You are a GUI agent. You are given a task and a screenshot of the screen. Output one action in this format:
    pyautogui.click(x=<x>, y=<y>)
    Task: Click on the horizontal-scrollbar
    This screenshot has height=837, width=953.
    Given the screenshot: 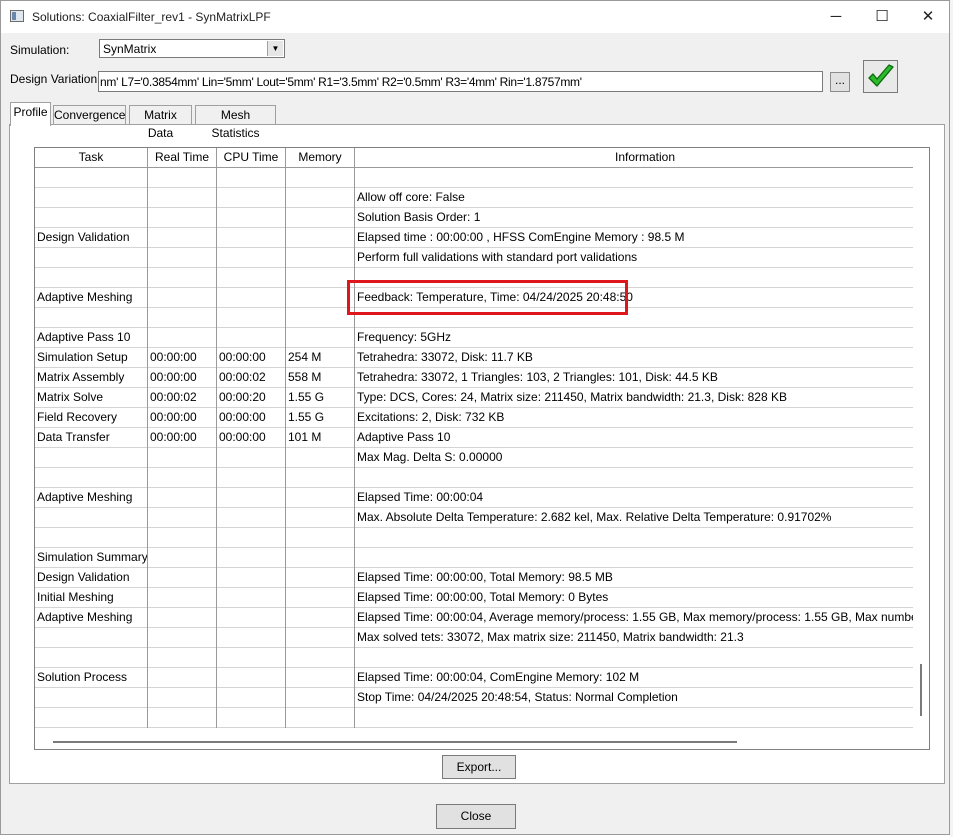 What is the action you would take?
    pyautogui.click(x=482, y=741)
    